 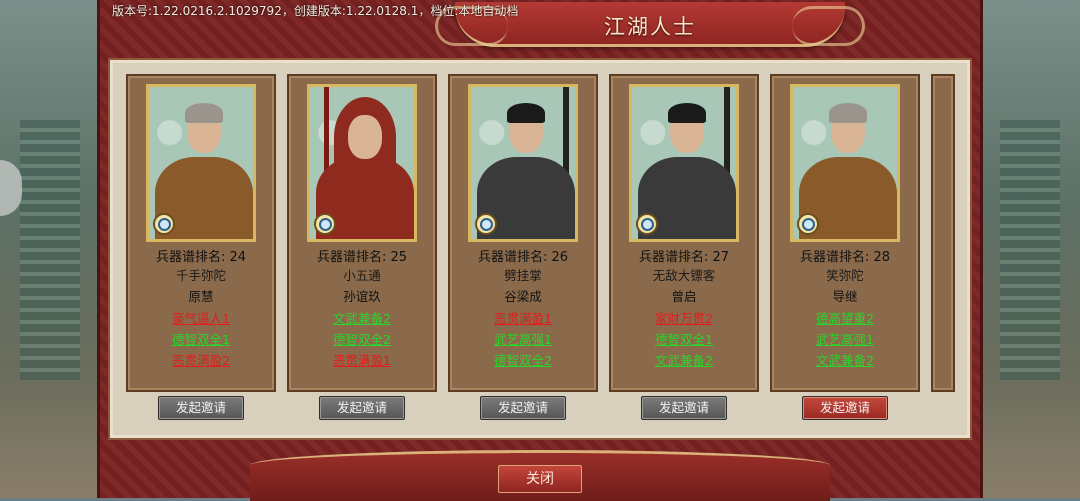 I want to click on character-name: 孙谊玖, so click(x=362, y=296).